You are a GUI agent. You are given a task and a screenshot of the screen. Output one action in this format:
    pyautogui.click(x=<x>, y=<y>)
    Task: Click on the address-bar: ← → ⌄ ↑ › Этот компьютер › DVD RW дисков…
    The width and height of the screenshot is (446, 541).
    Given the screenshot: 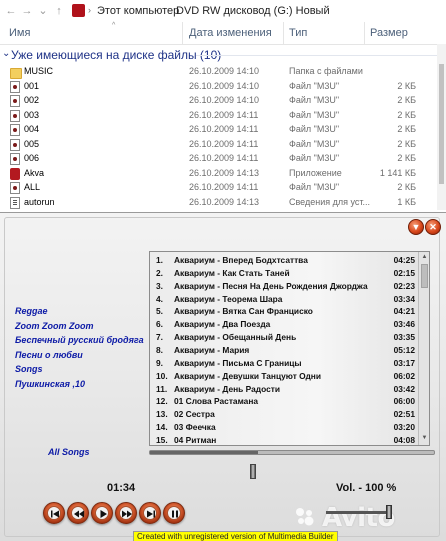 What is the action you would take?
    pyautogui.click(x=223, y=11)
    